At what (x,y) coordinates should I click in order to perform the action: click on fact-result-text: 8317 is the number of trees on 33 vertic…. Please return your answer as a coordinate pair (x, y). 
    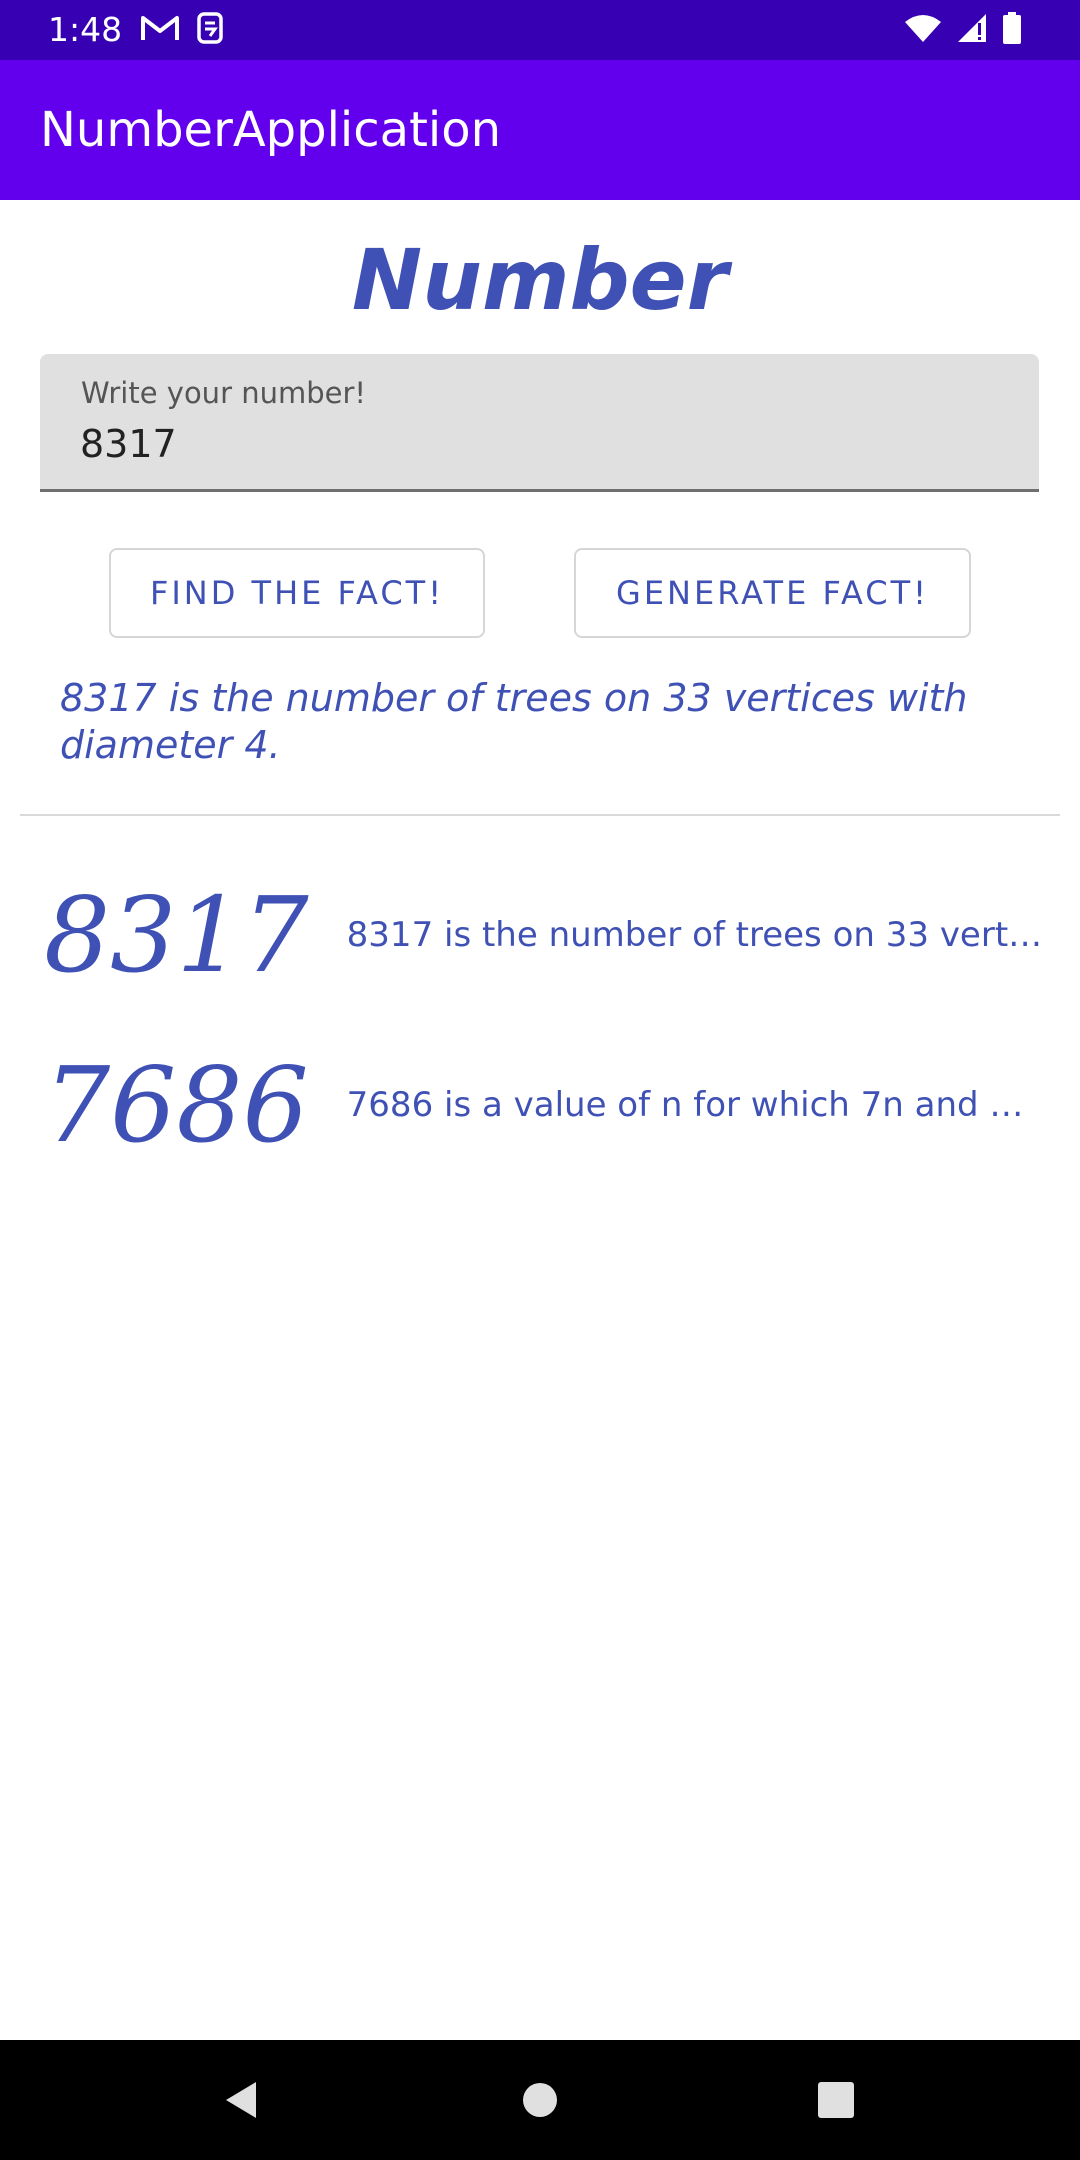
    Looking at the image, I should click on (514, 721).